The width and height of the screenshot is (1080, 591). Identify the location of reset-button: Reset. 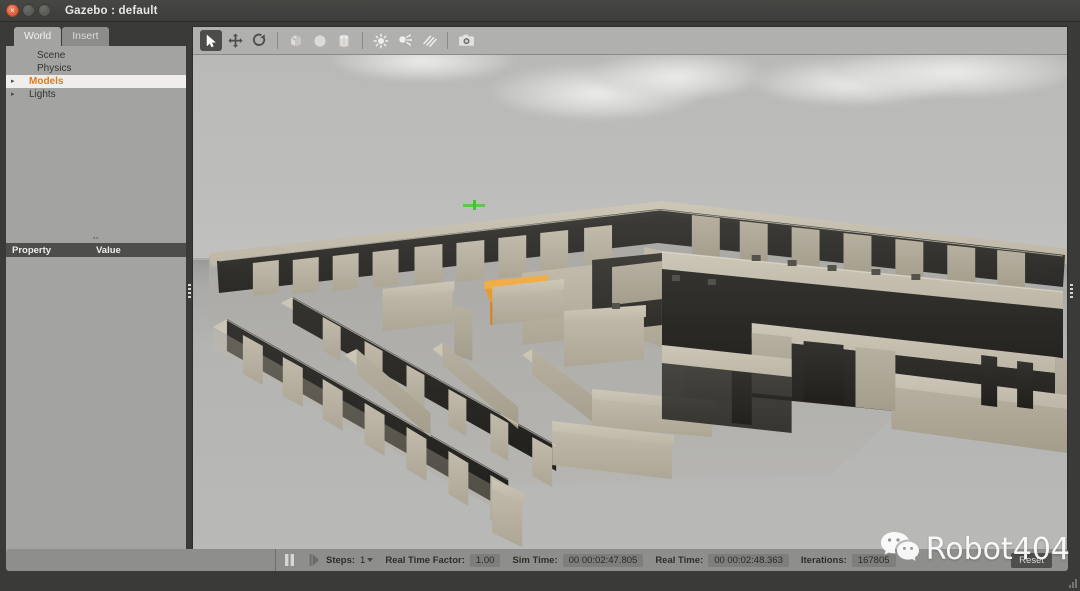
(1031, 560).